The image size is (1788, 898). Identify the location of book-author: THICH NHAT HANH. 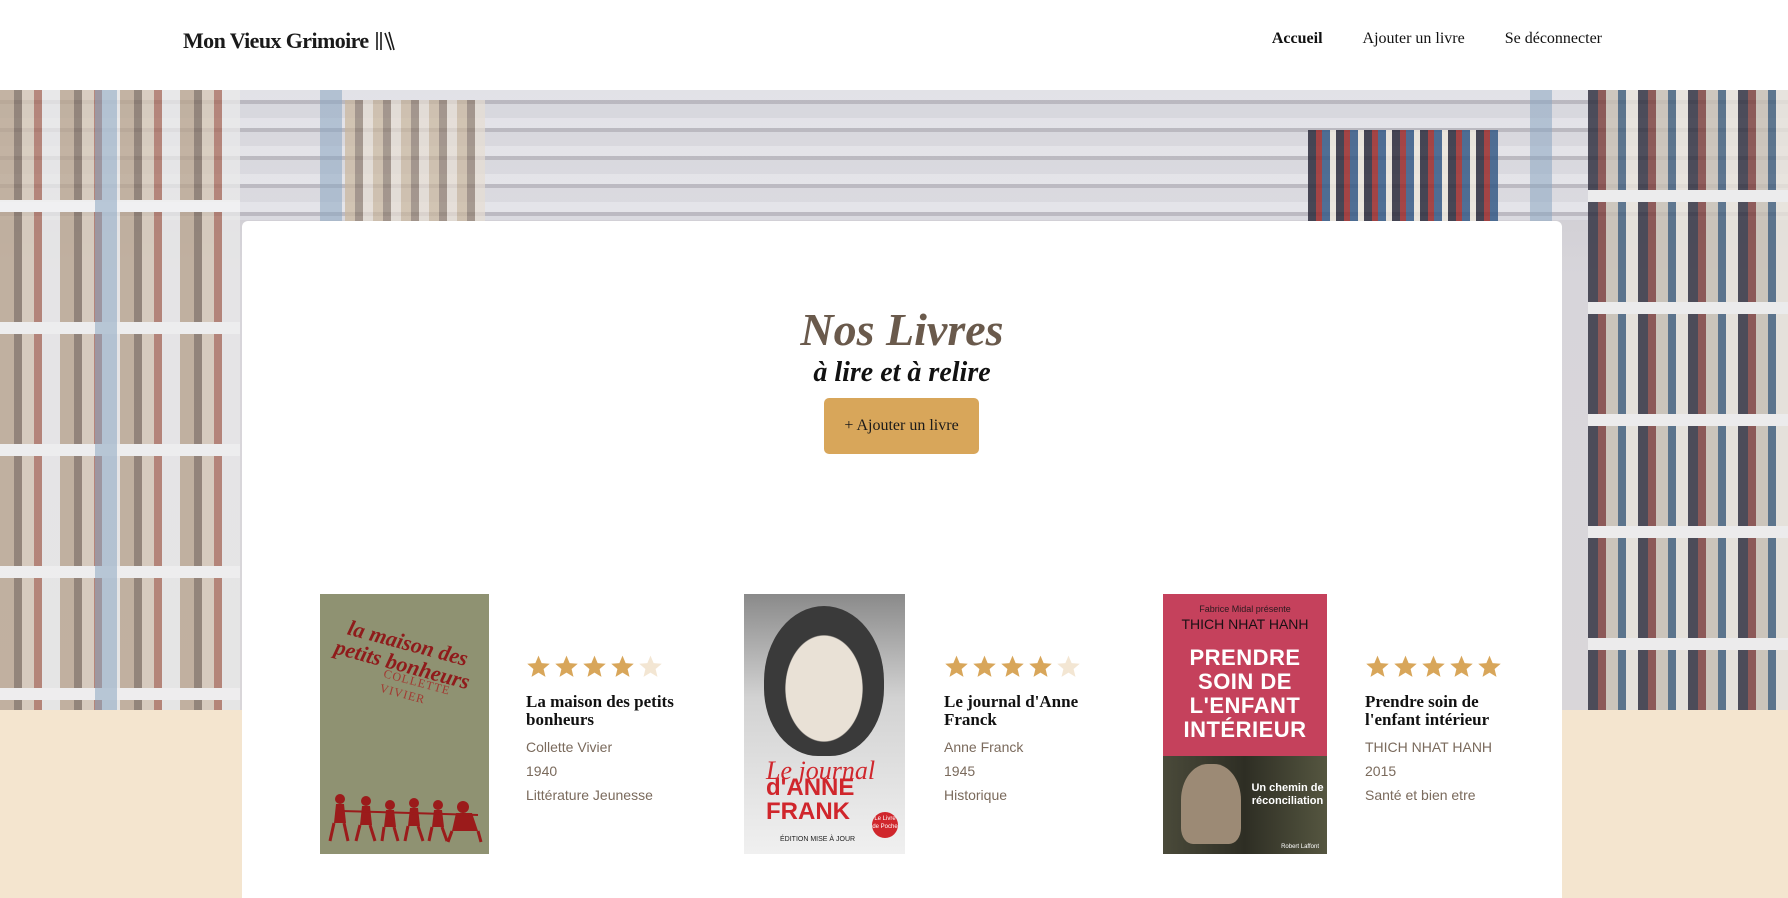
(1429, 747).